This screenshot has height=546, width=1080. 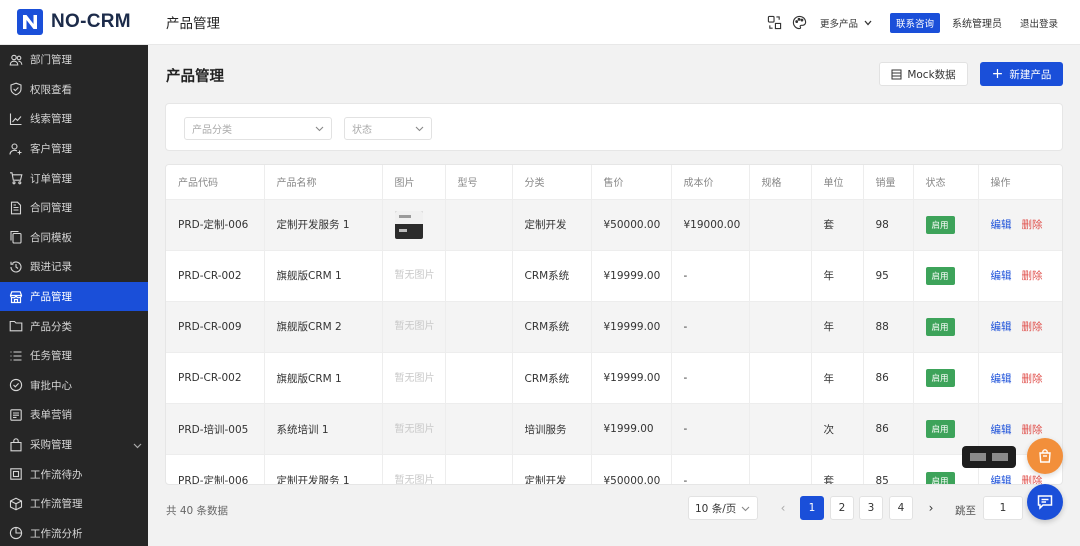 What do you see at coordinates (780, 276) in the screenshot?
I see `product-spec` at bounding box center [780, 276].